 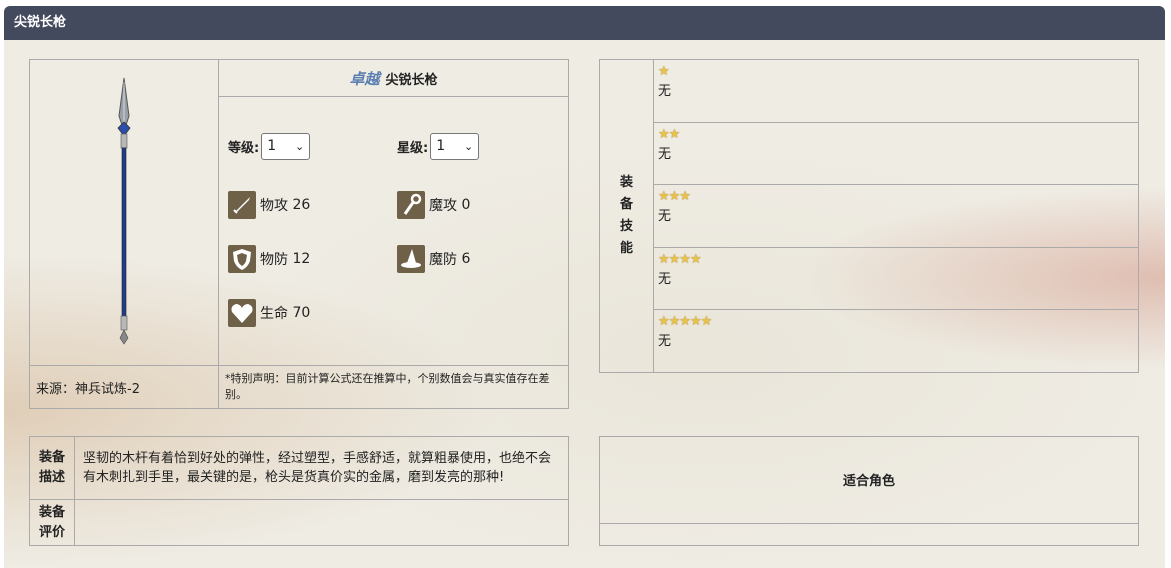 I want to click on skill-row: ★ 无, so click(x=896, y=91).